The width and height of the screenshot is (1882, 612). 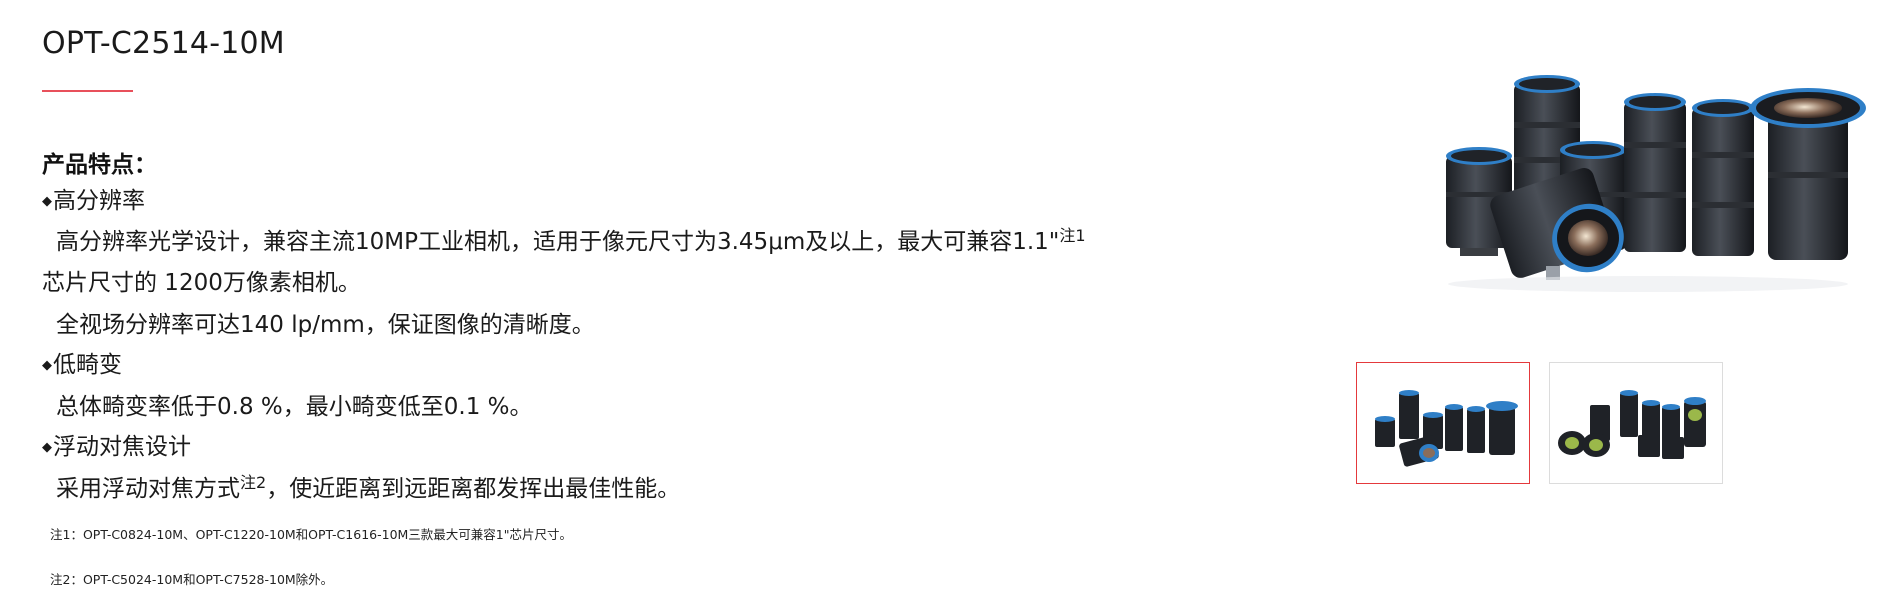 I want to click on thumbnail-1-selected, so click(x=1443, y=423).